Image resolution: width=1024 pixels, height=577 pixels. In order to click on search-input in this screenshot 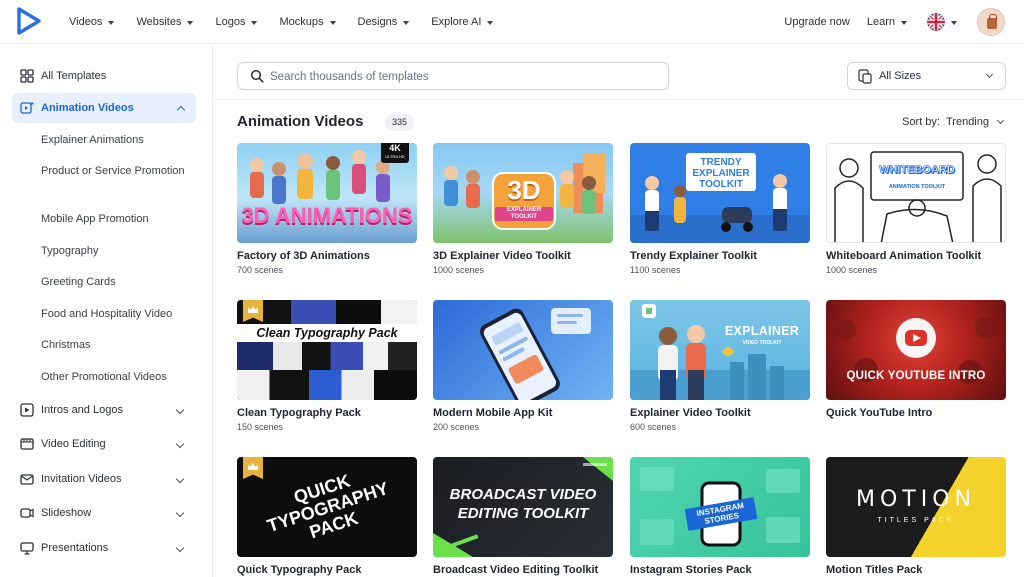, I will do `click(465, 76)`.